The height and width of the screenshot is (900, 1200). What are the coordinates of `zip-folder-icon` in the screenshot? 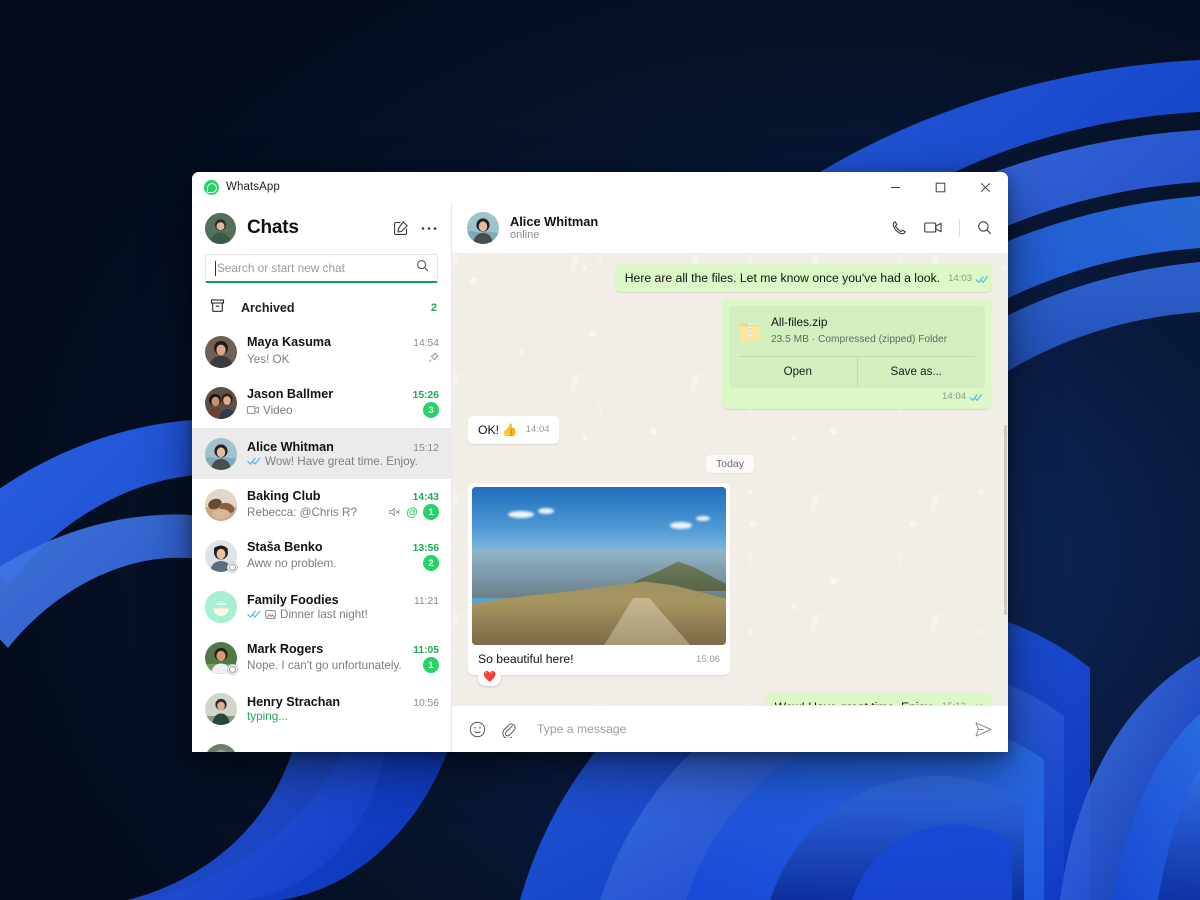 It's located at (750, 331).